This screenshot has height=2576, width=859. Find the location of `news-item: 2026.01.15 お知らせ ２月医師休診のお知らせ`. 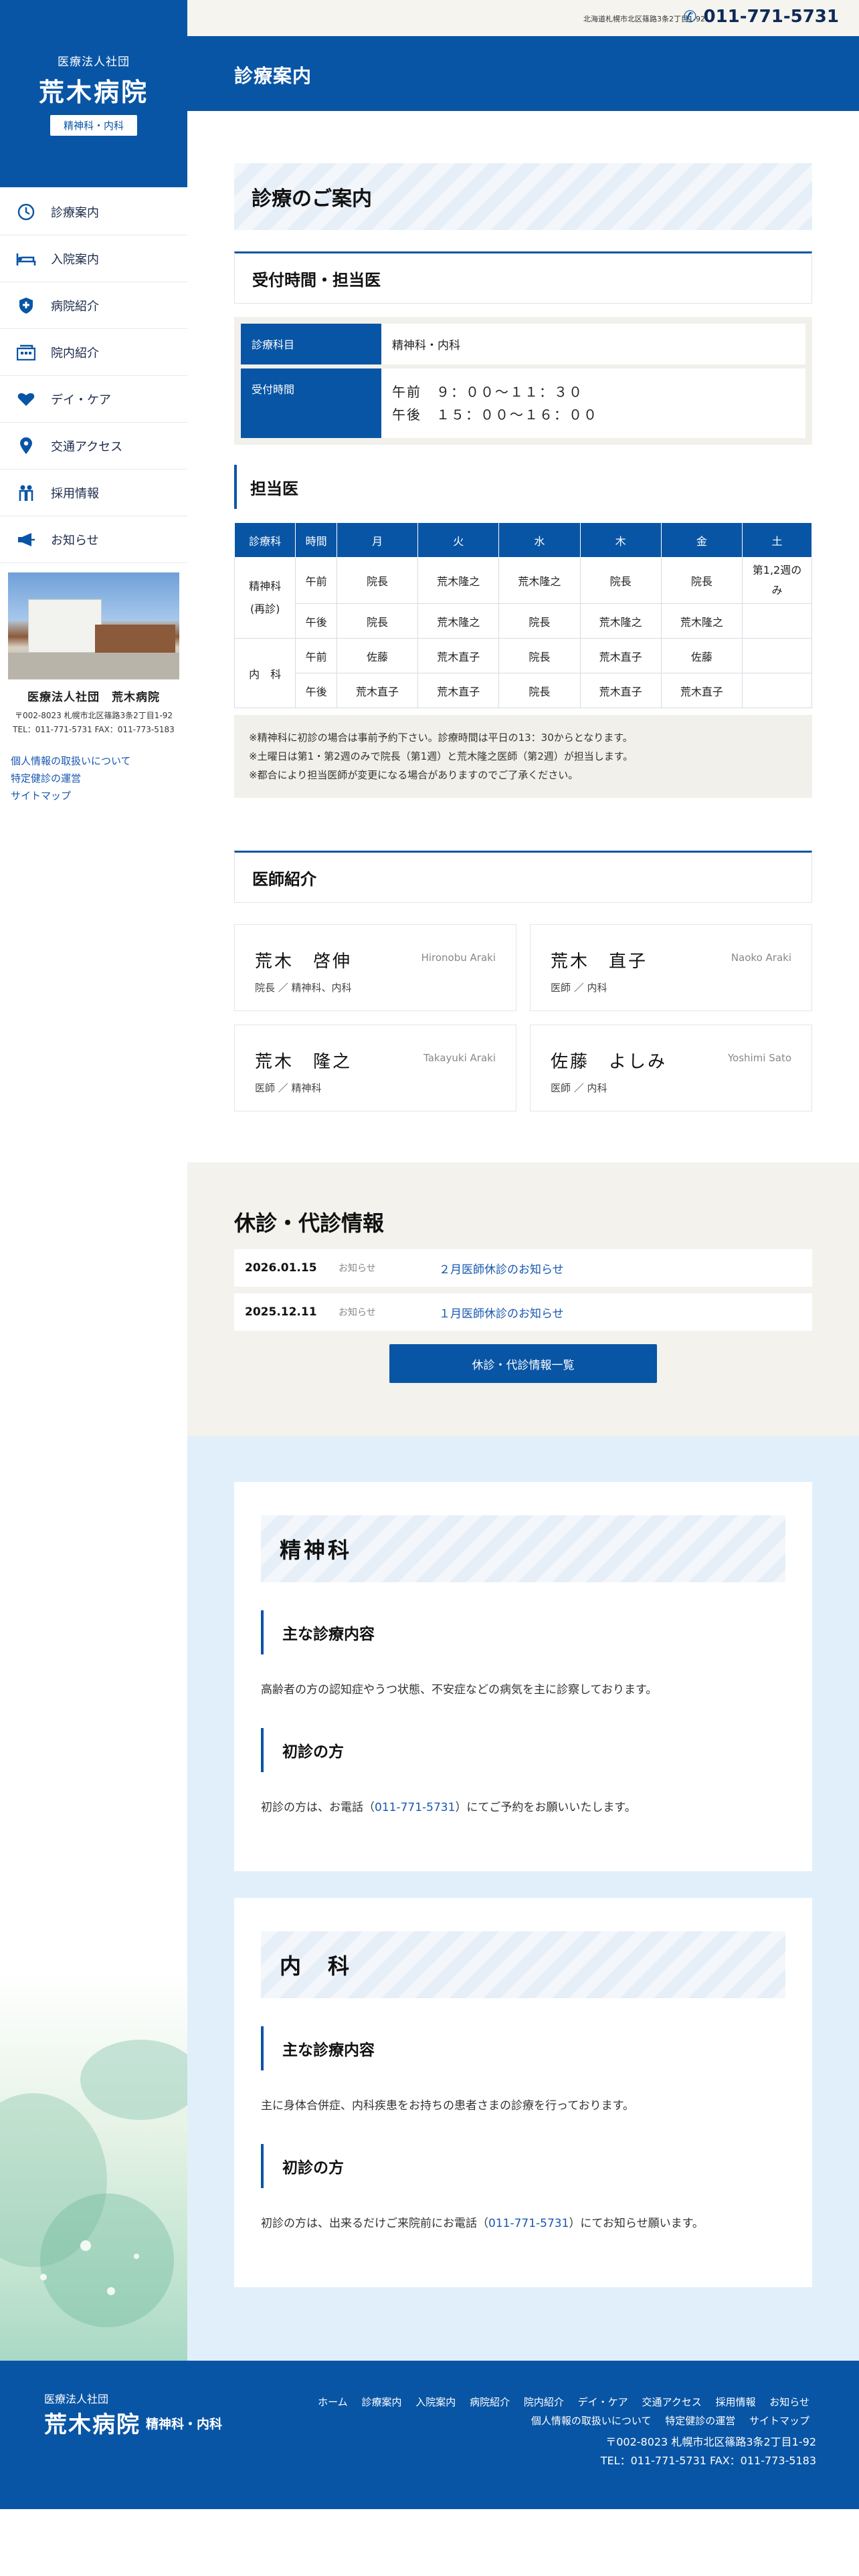

news-item: 2026.01.15 お知らせ ２月医師休診のお知らせ is located at coordinates (523, 1268).